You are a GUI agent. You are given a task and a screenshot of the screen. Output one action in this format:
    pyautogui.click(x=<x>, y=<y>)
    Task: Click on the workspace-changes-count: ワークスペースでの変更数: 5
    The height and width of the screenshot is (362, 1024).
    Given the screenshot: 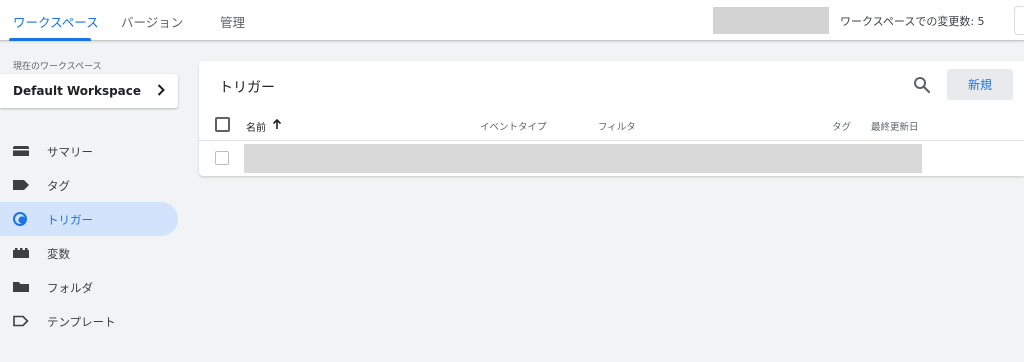 What is the action you would take?
    pyautogui.click(x=912, y=21)
    